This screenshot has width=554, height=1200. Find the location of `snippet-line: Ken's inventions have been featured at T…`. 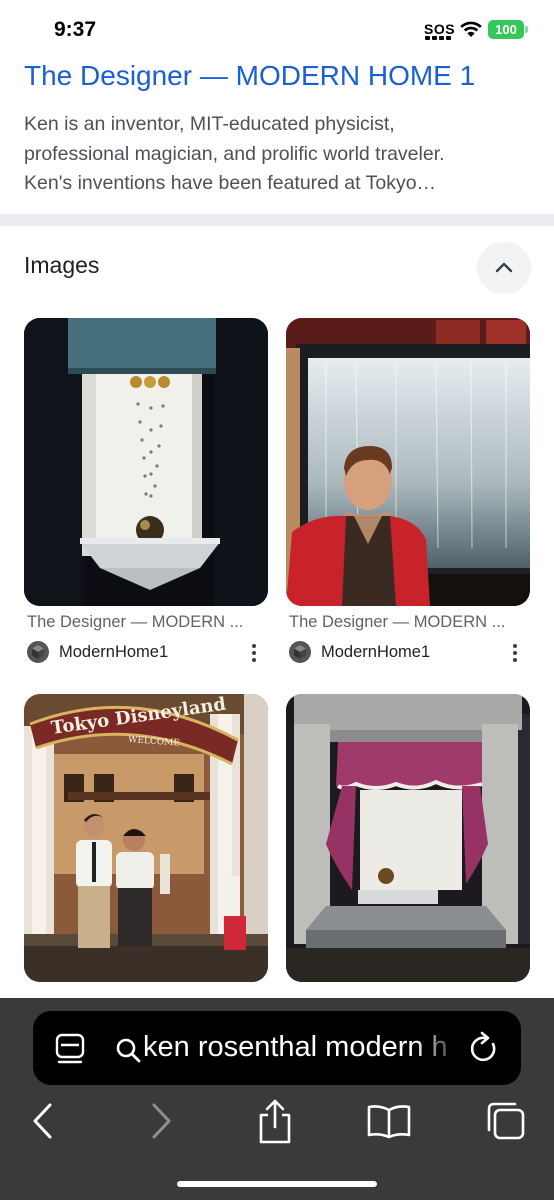

snippet-line: Ken's inventions have been featured at T… is located at coordinates (230, 183).